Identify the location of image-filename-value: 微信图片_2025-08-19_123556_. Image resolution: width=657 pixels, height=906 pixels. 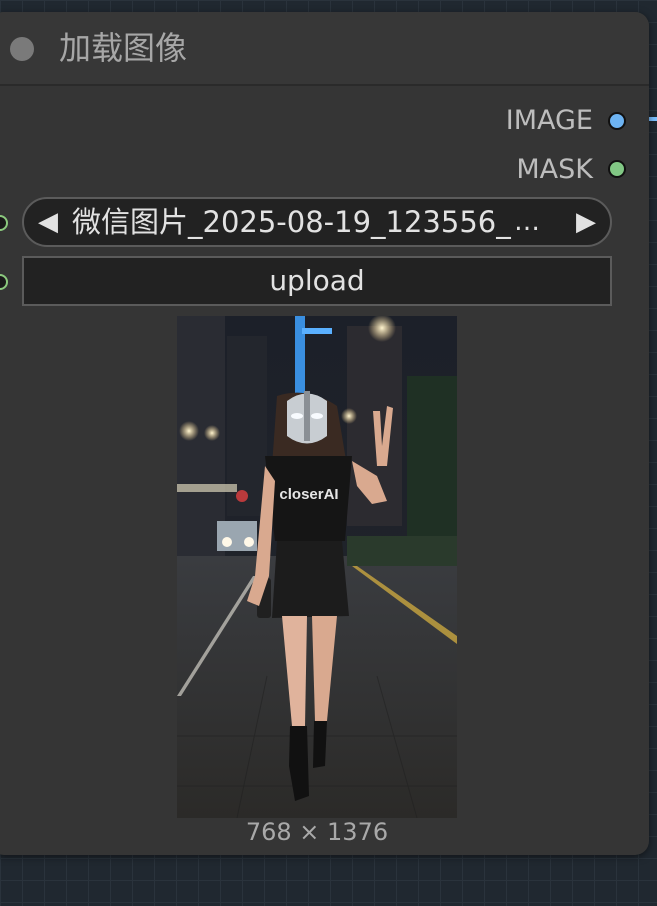
(291, 222).